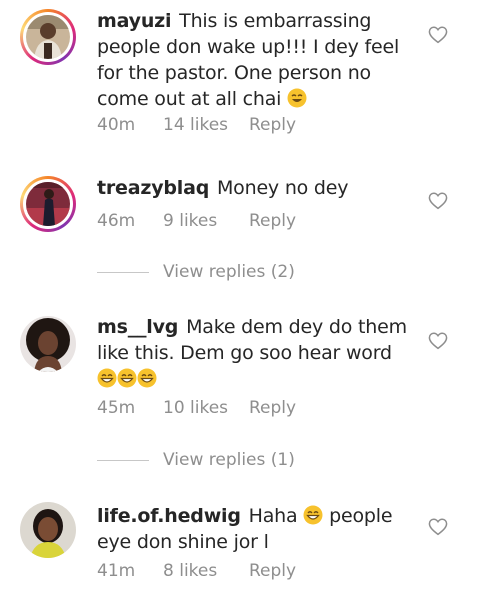  I want to click on view-replies-label: View replies (1), so click(229, 460).